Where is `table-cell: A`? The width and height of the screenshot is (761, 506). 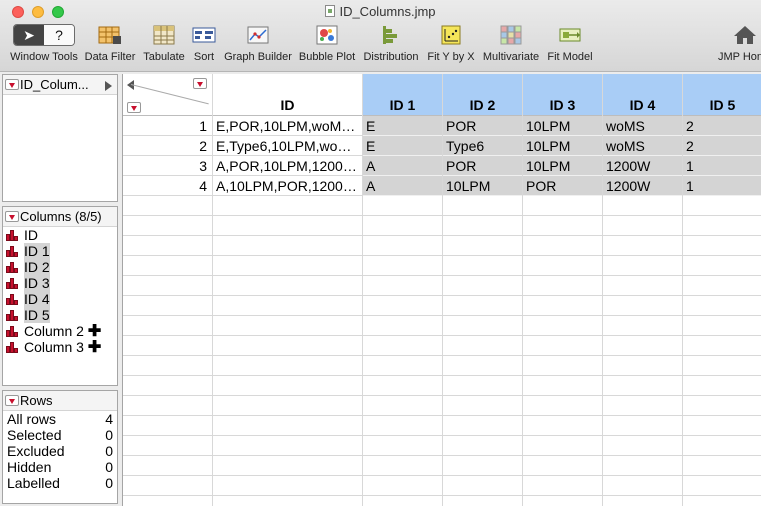
table-cell: A is located at coordinates (402, 186).